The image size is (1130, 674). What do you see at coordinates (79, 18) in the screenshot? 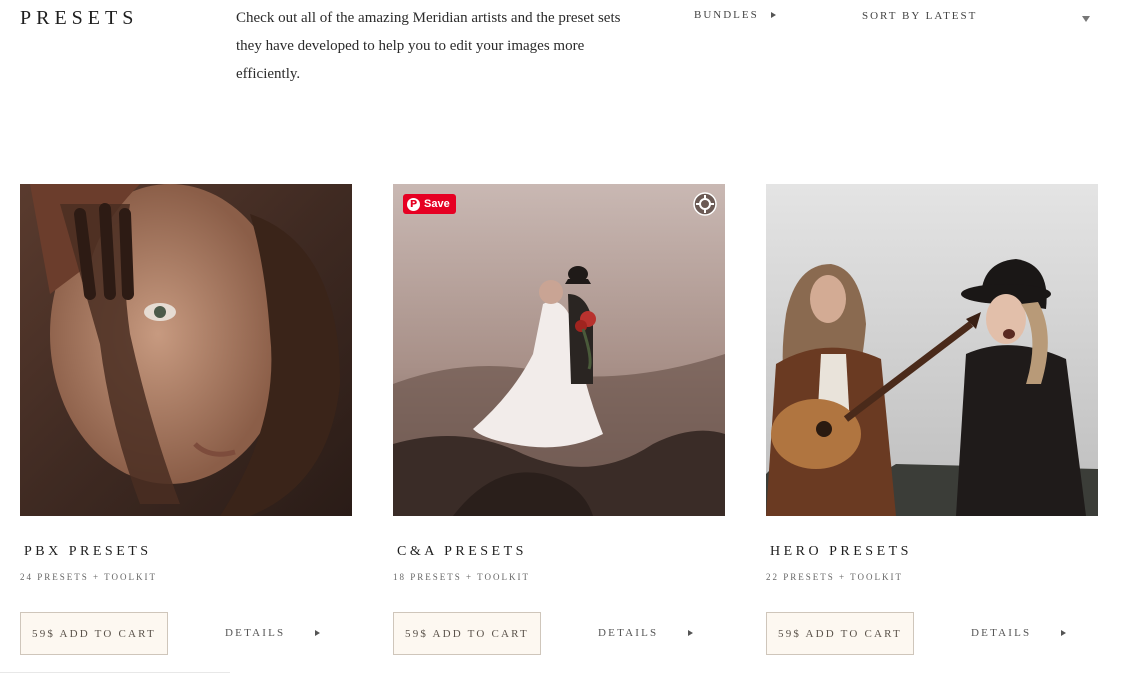
I see `page-title: PRESETS` at bounding box center [79, 18].